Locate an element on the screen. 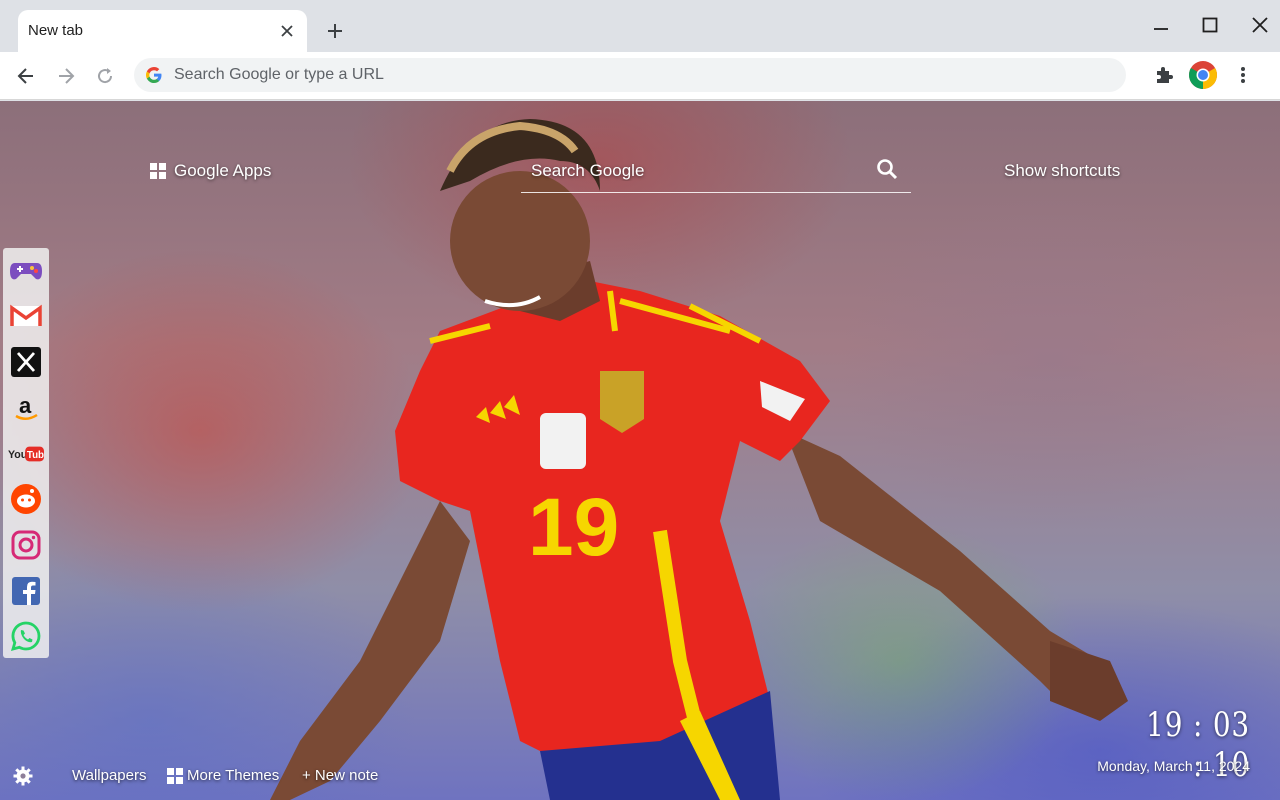 The image size is (1280, 800). window-close-button is located at coordinates (1260, 25).